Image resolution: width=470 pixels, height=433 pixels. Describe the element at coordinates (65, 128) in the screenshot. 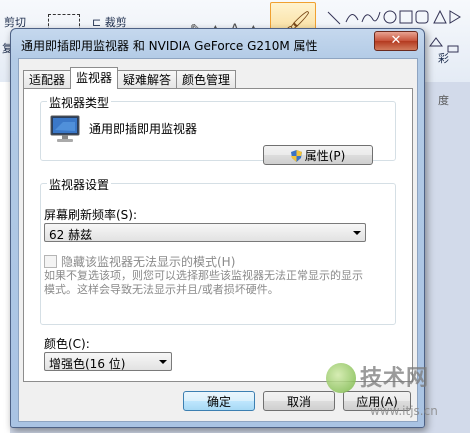

I see `monitor-icon` at that location.